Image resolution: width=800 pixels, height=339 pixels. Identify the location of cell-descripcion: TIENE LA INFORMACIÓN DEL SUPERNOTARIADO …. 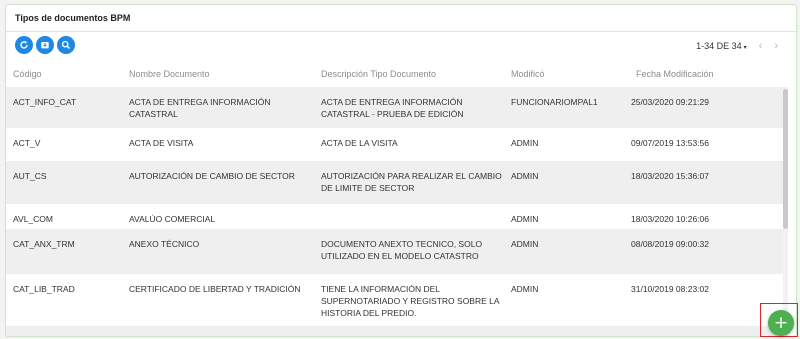
(410, 301).